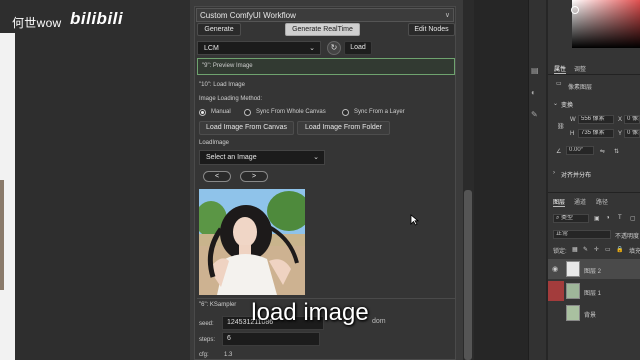 The image size is (640, 360). I want to click on watermark-bilibili-logo: bilibili, so click(97, 18).